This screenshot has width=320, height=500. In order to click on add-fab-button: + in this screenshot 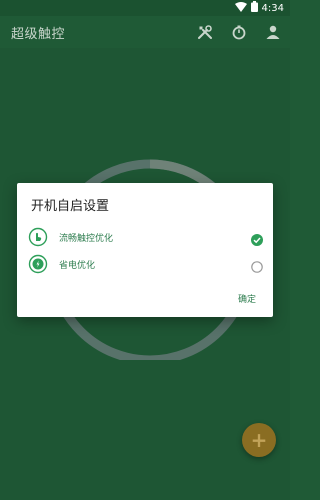, I will do `click(259, 440)`.